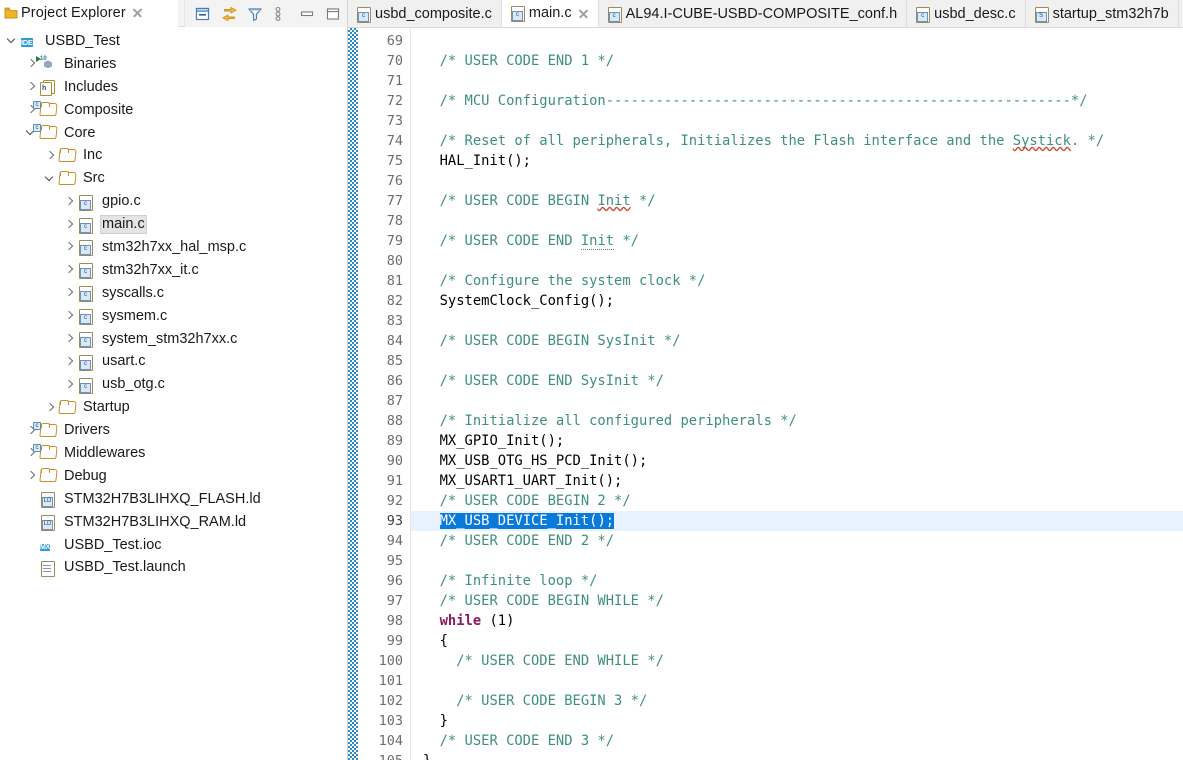 The height and width of the screenshot is (760, 1183). What do you see at coordinates (203, 14) in the screenshot?
I see `collapse-all-icon` at bounding box center [203, 14].